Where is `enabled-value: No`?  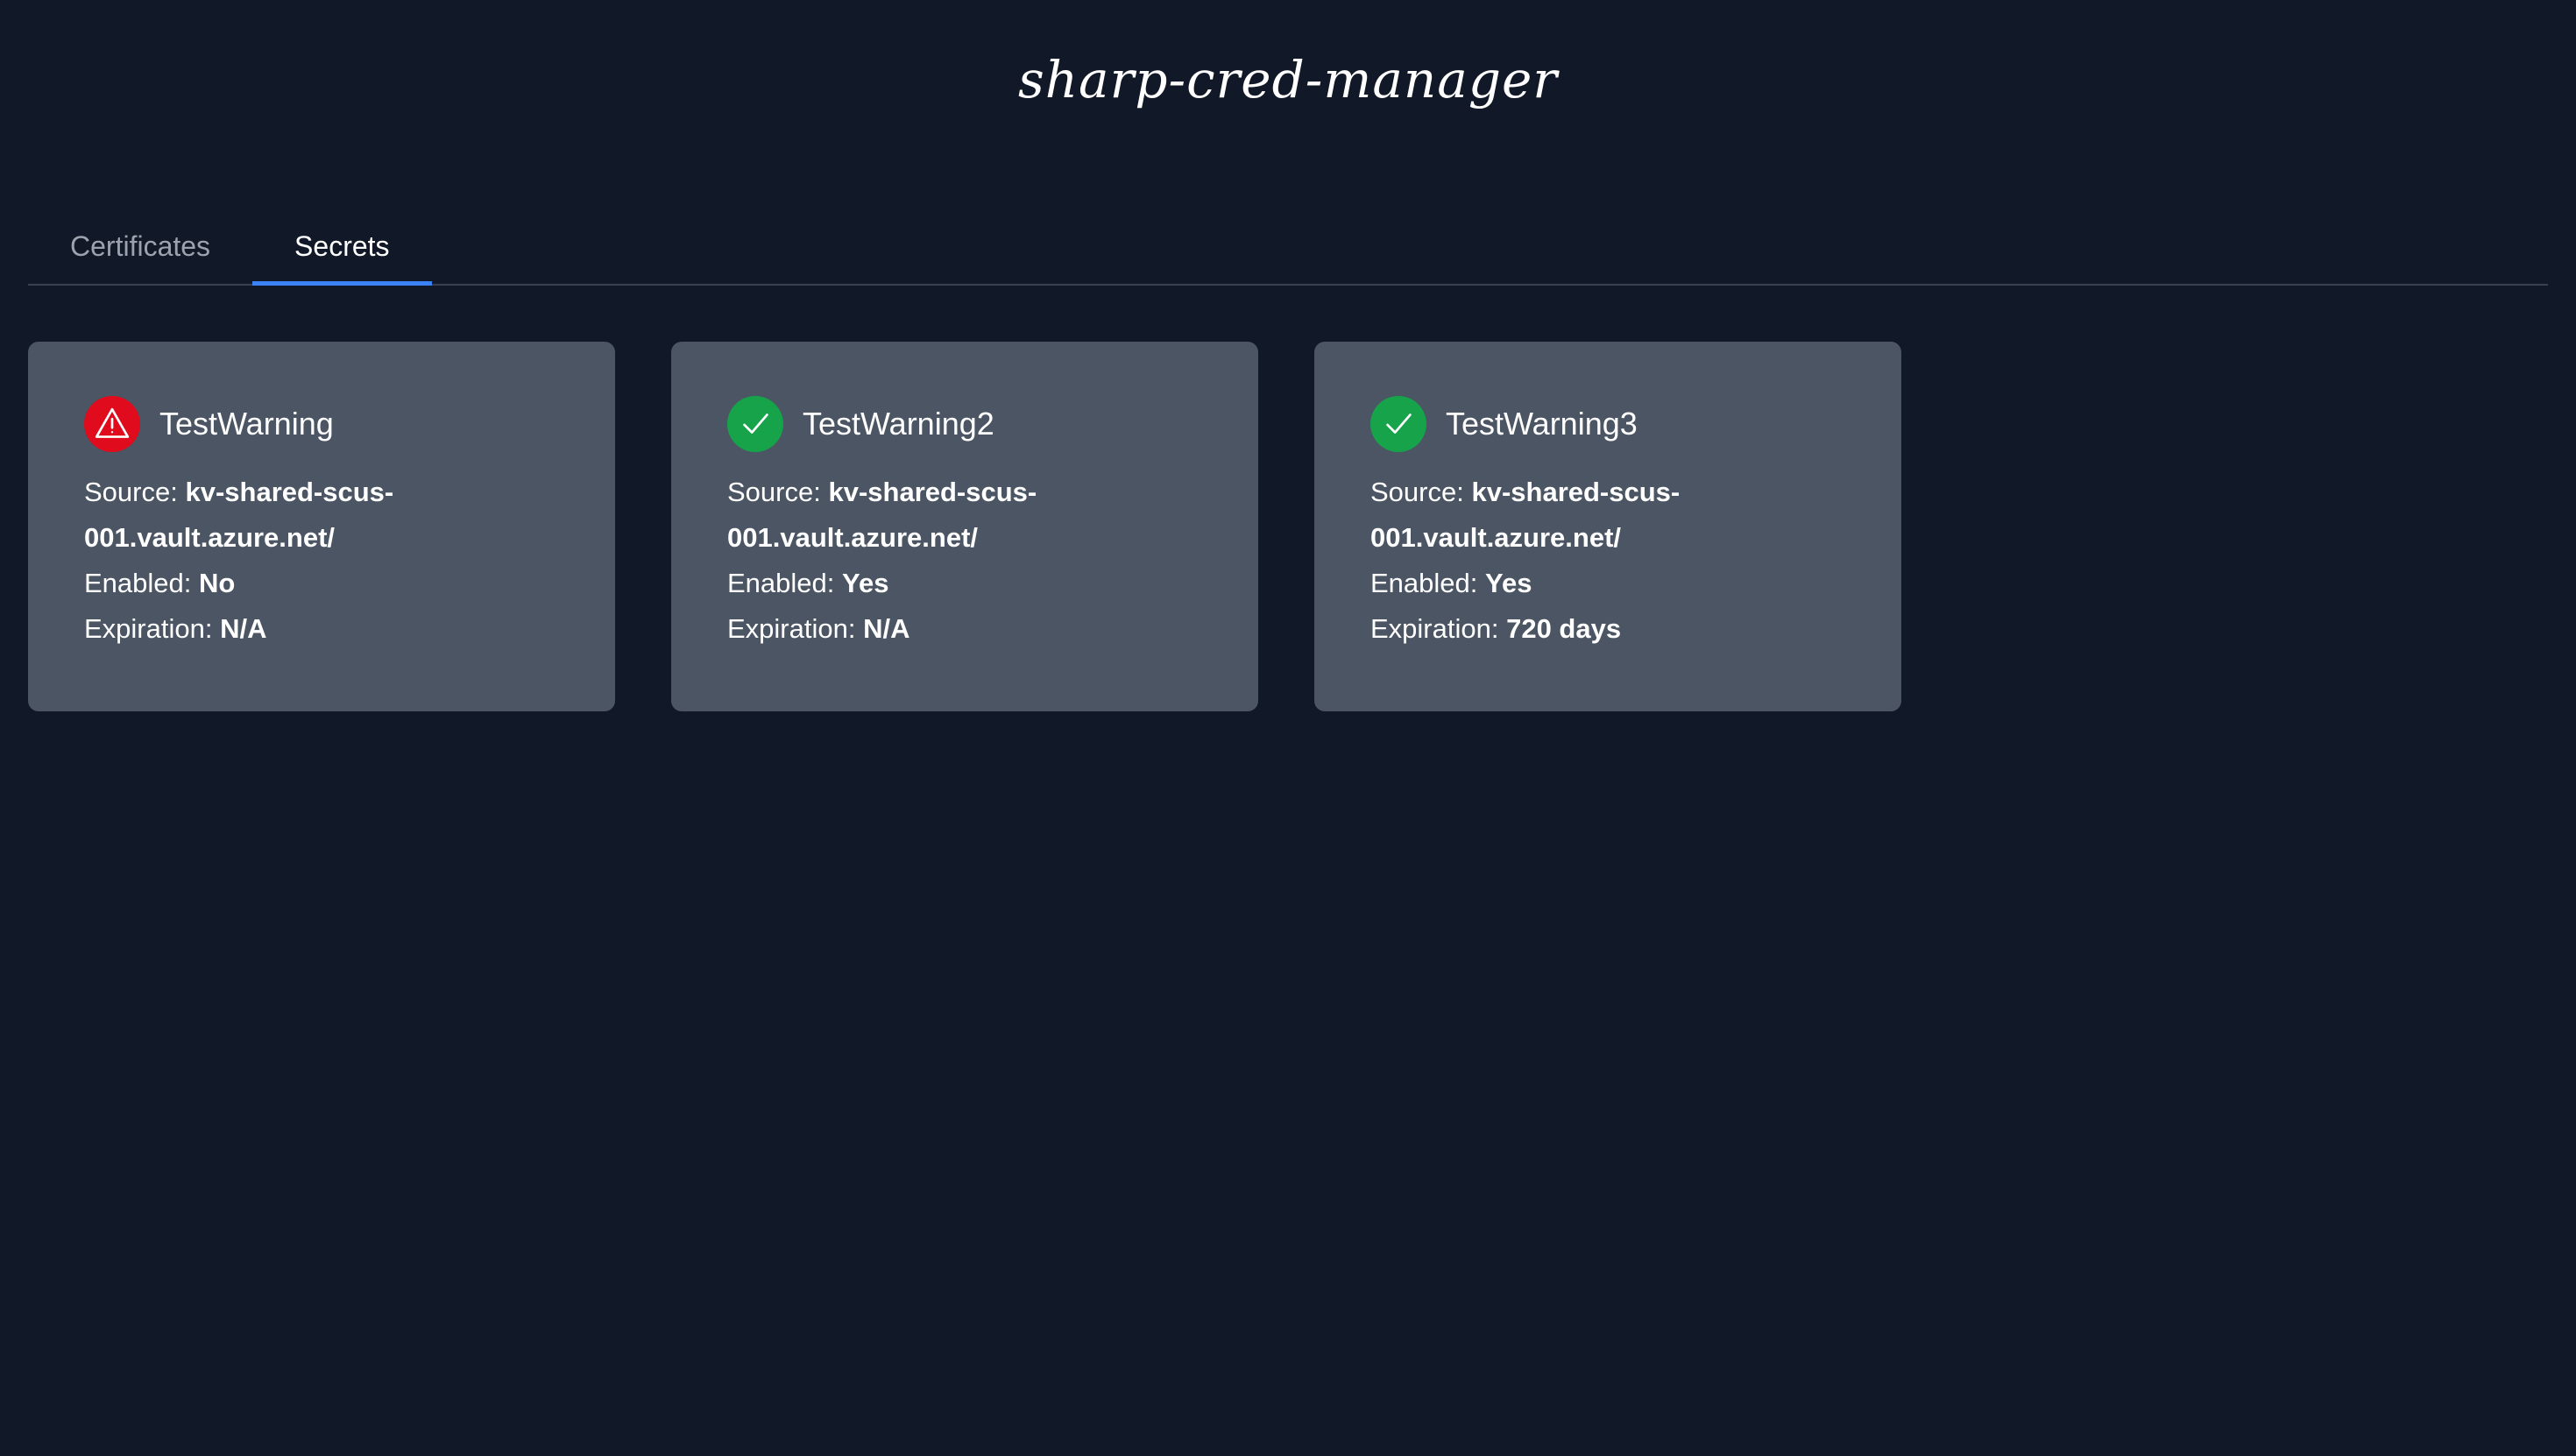 enabled-value: No is located at coordinates (217, 583).